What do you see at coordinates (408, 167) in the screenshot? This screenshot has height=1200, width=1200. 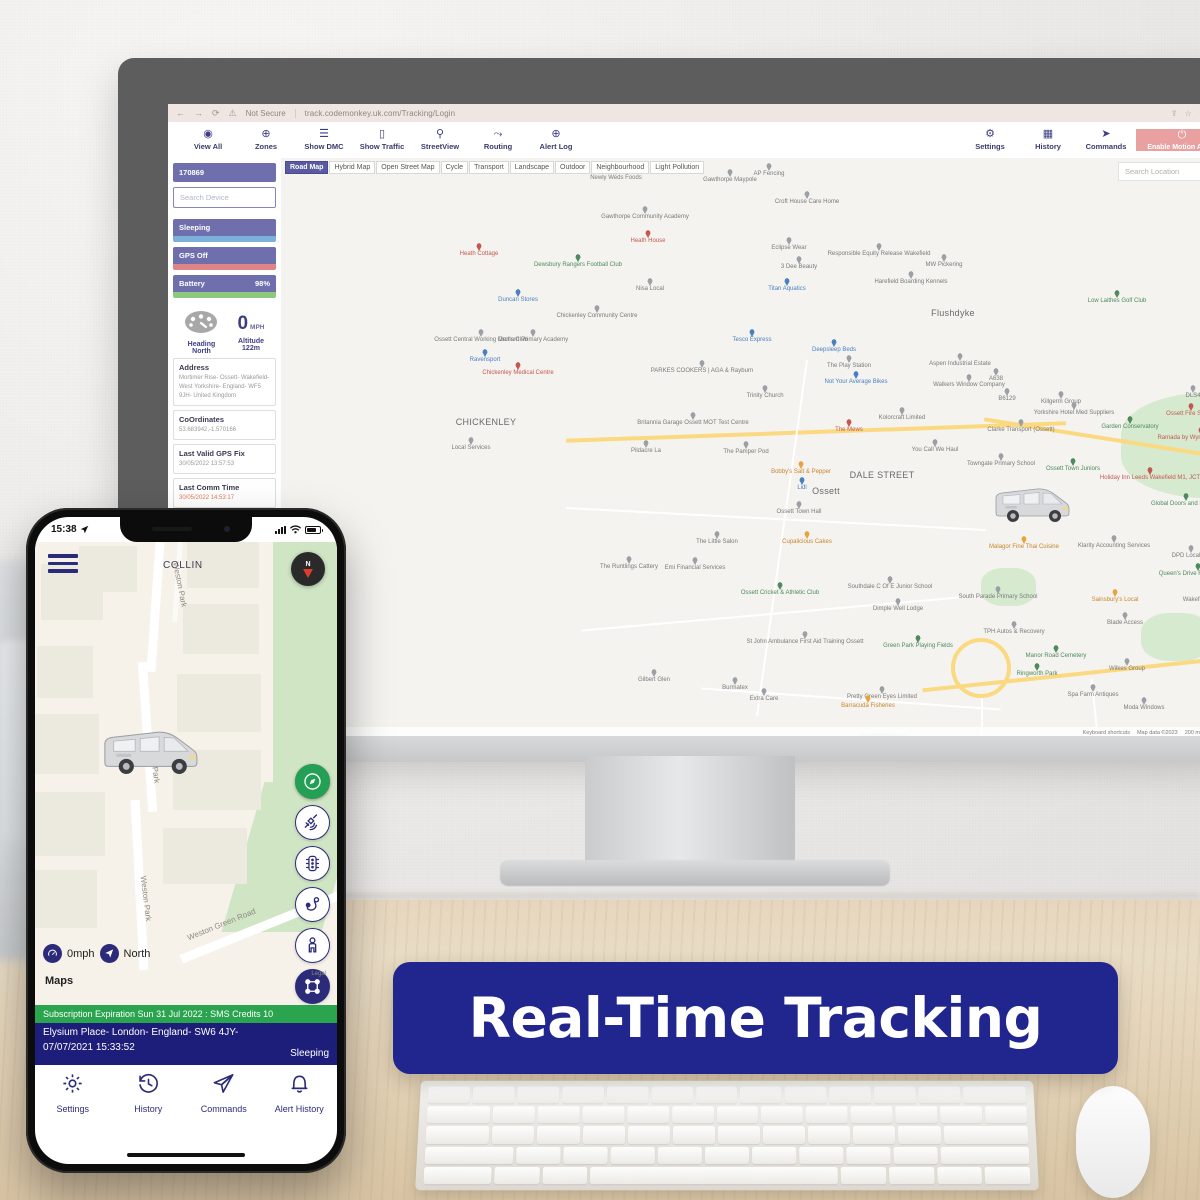 I see `map-layer-open-street-map: Open Street Map` at bounding box center [408, 167].